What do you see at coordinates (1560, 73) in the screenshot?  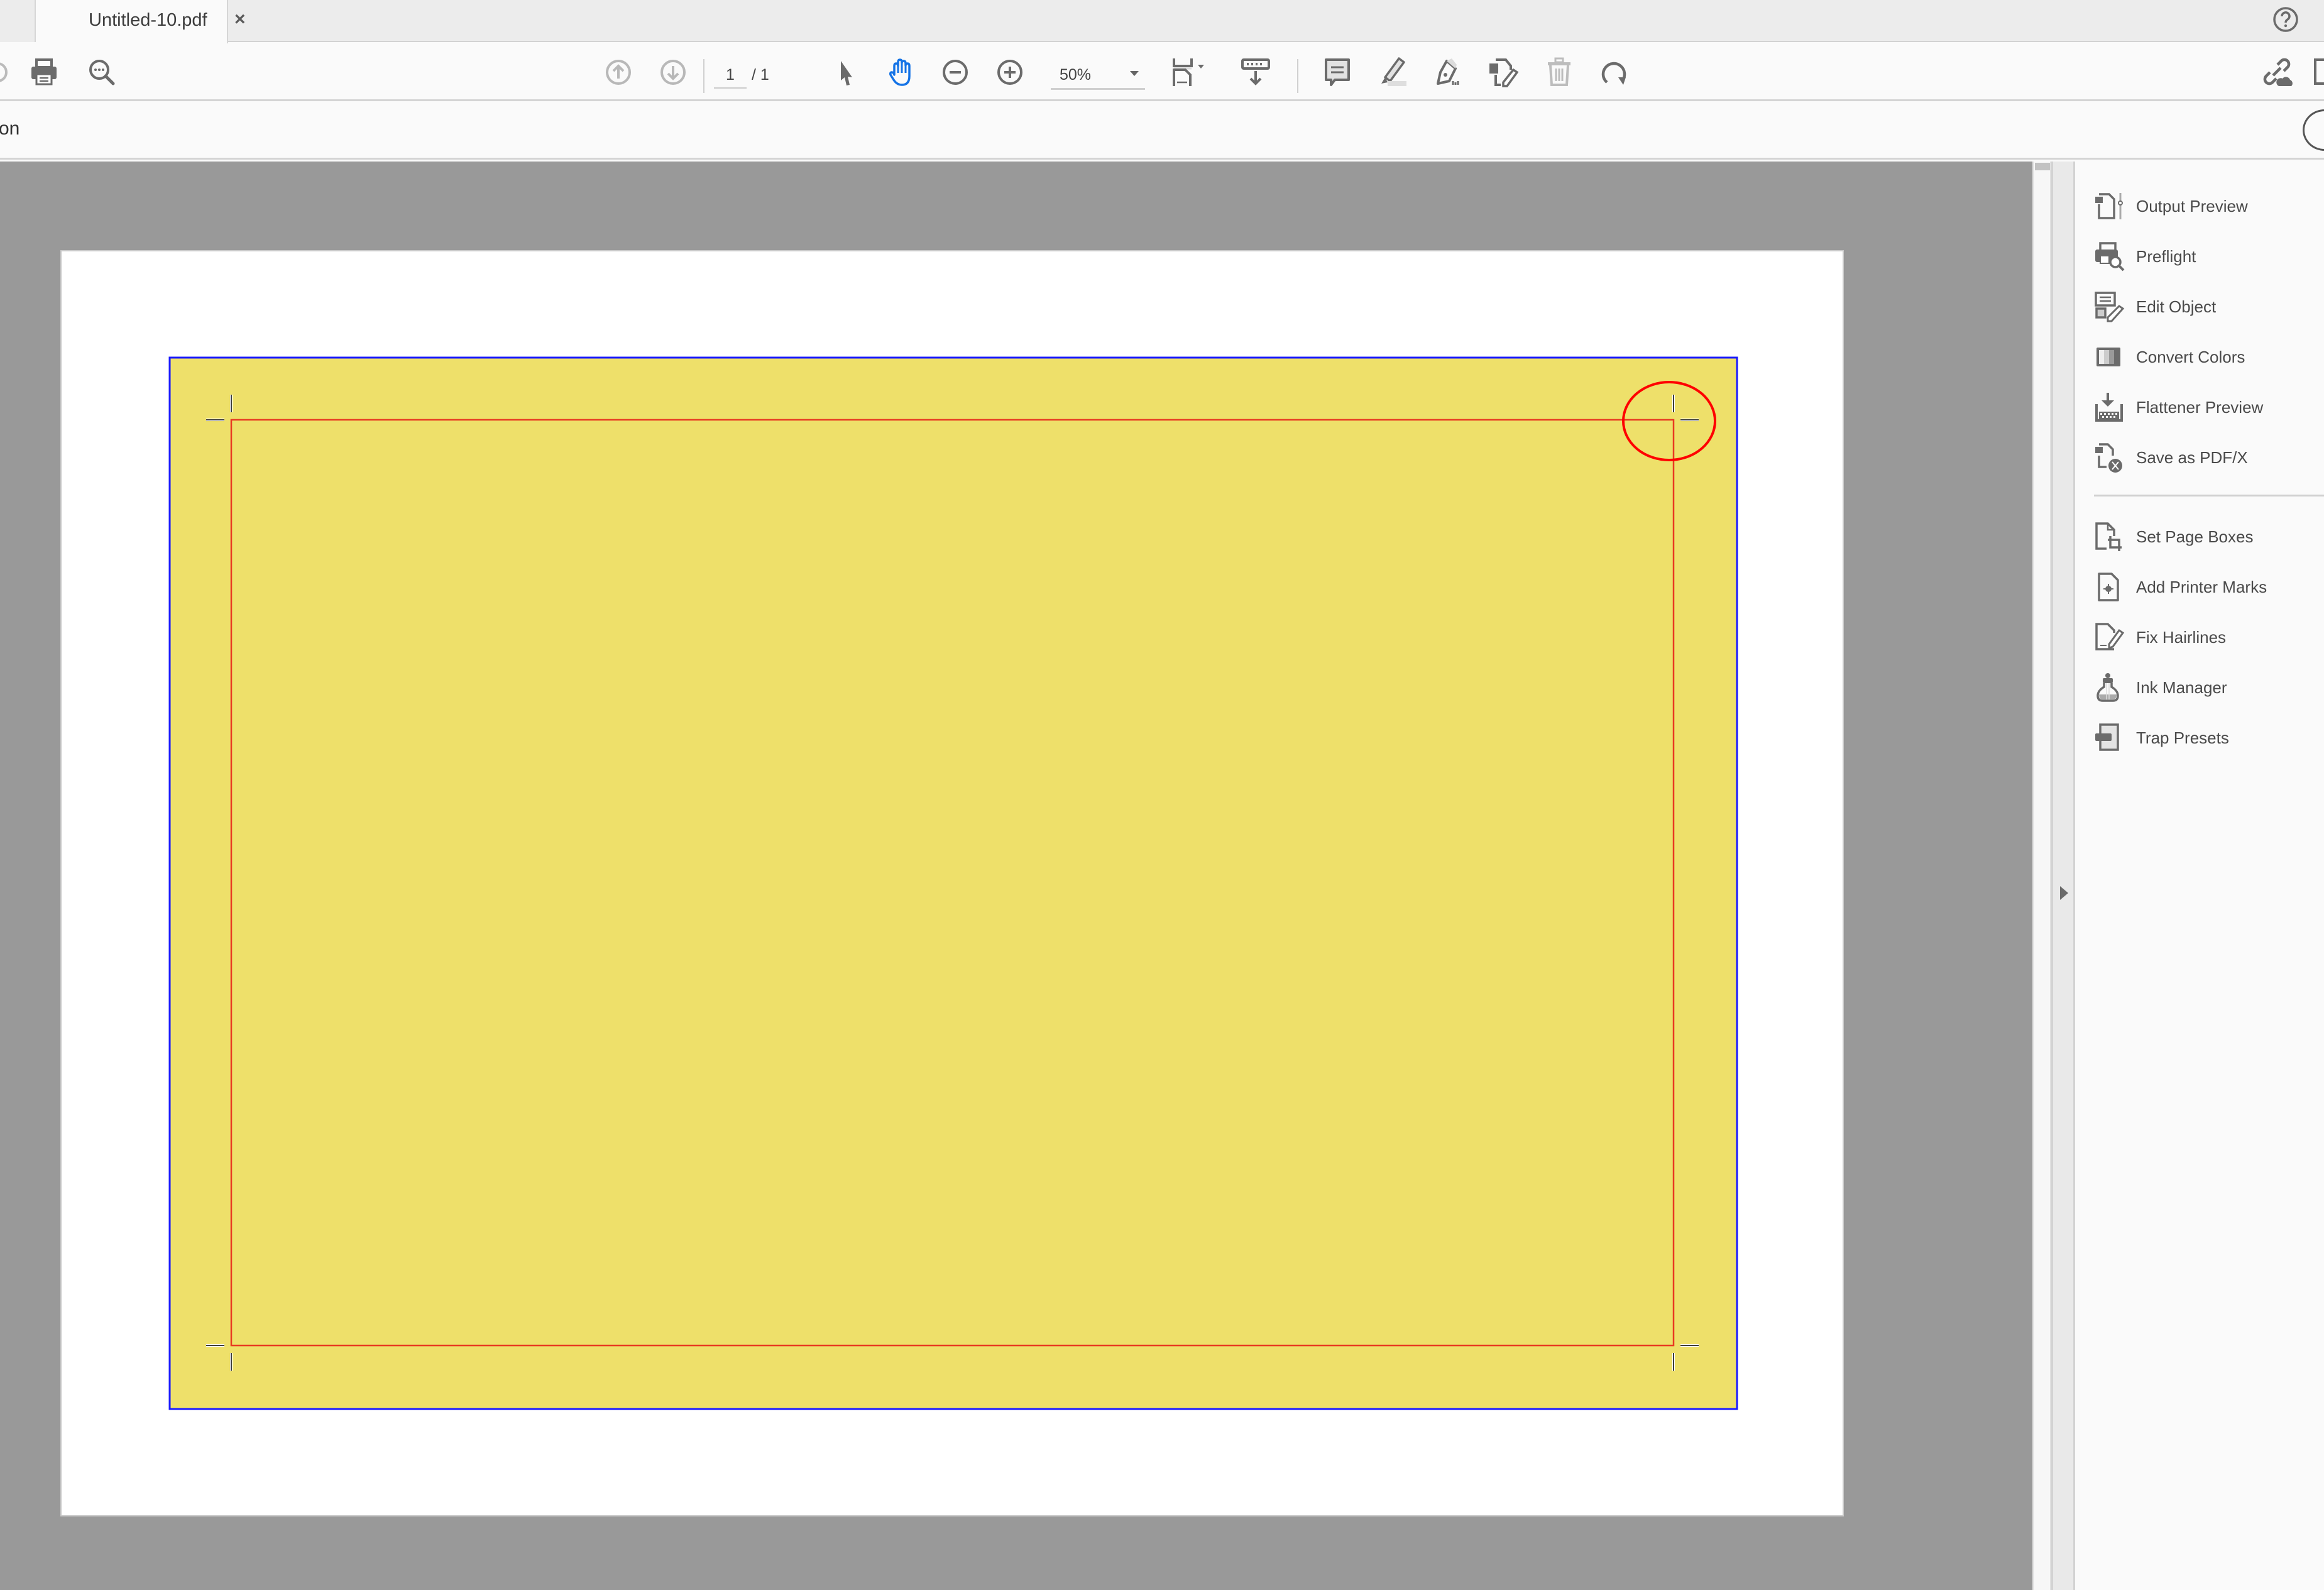 I see `delete-icon` at bounding box center [1560, 73].